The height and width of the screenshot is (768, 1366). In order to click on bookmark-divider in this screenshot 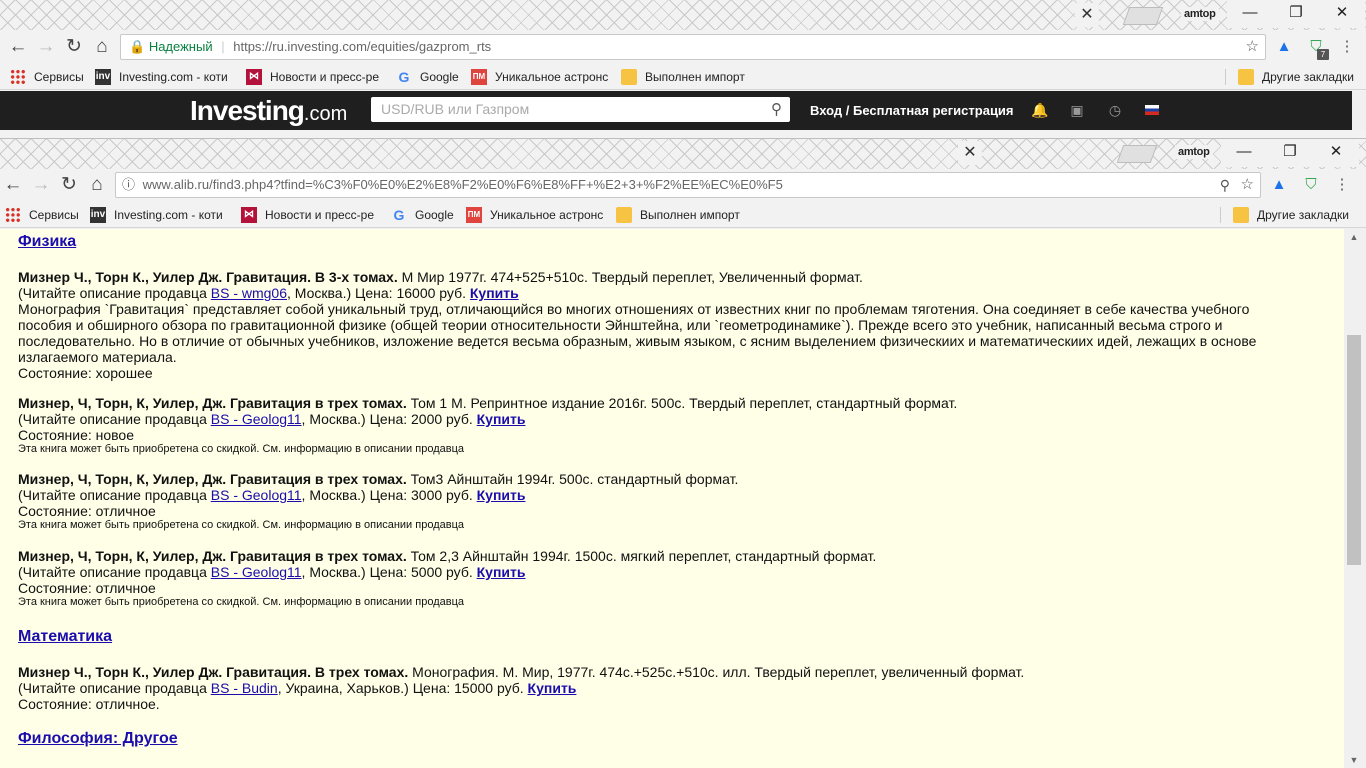, I will do `click(1225, 77)`.